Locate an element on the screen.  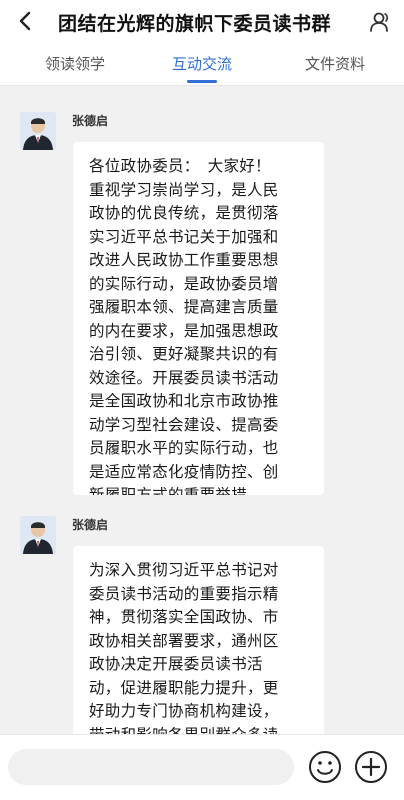
tab-bar: 领读领学 互动交流 文件资料 is located at coordinates (202, 65).